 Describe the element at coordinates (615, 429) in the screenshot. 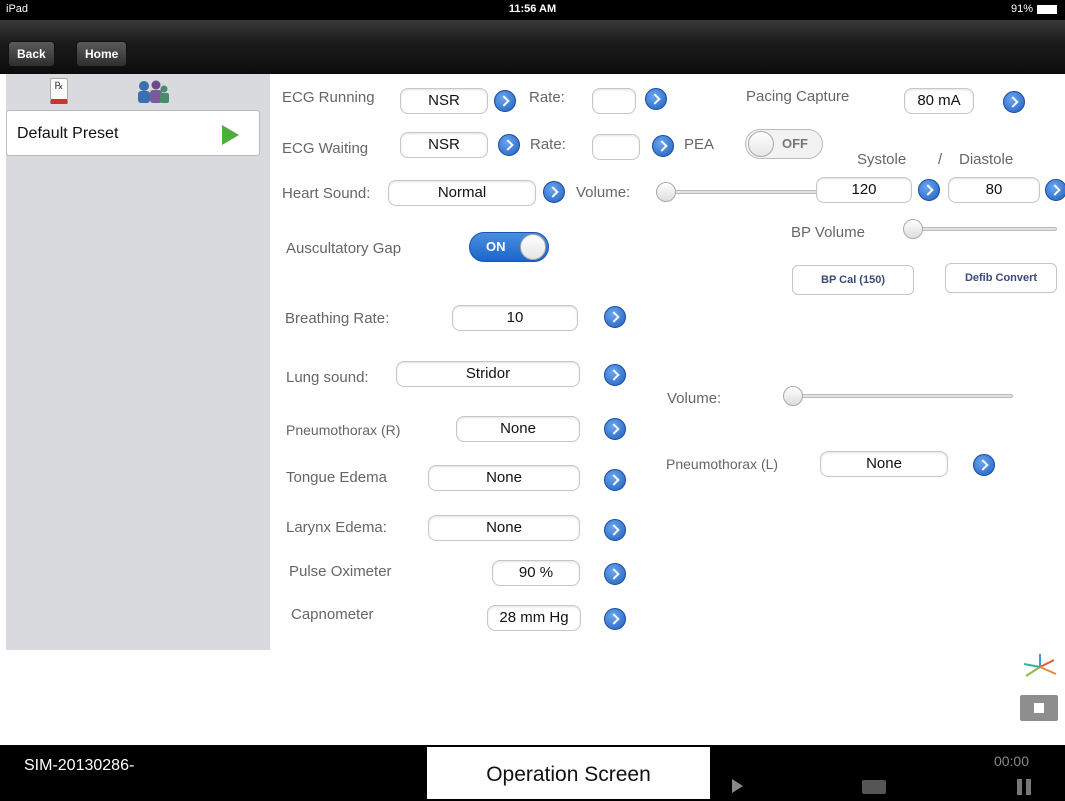

I see `pneumothorax-r-disclosure-icon` at that location.